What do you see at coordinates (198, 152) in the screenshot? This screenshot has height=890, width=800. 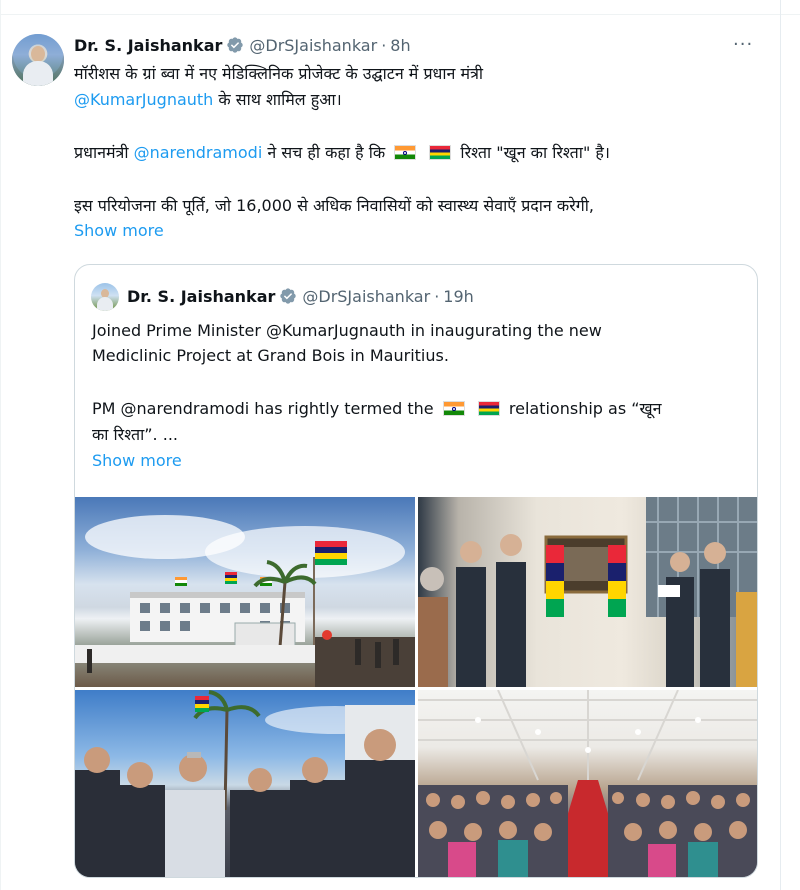 I see `mention-link: @narendramodi` at bounding box center [198, 152].